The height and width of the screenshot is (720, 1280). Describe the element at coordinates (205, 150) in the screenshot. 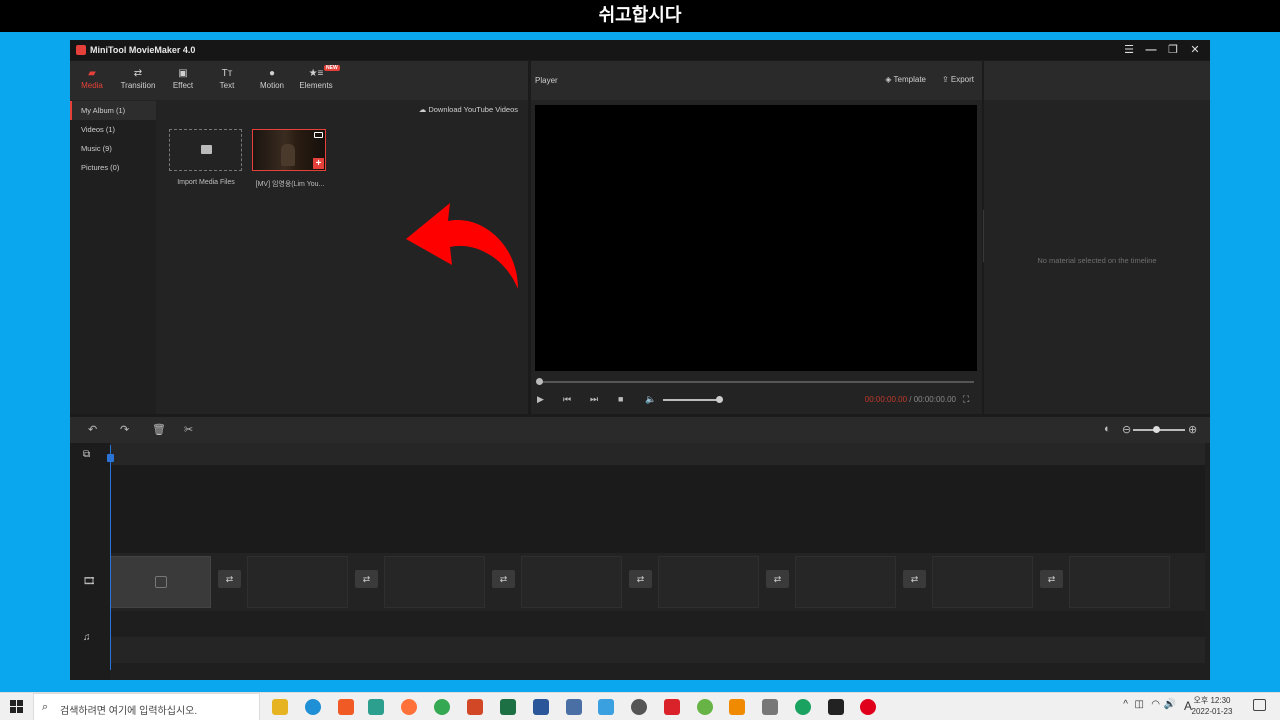

I see `import-media-button` at that location.